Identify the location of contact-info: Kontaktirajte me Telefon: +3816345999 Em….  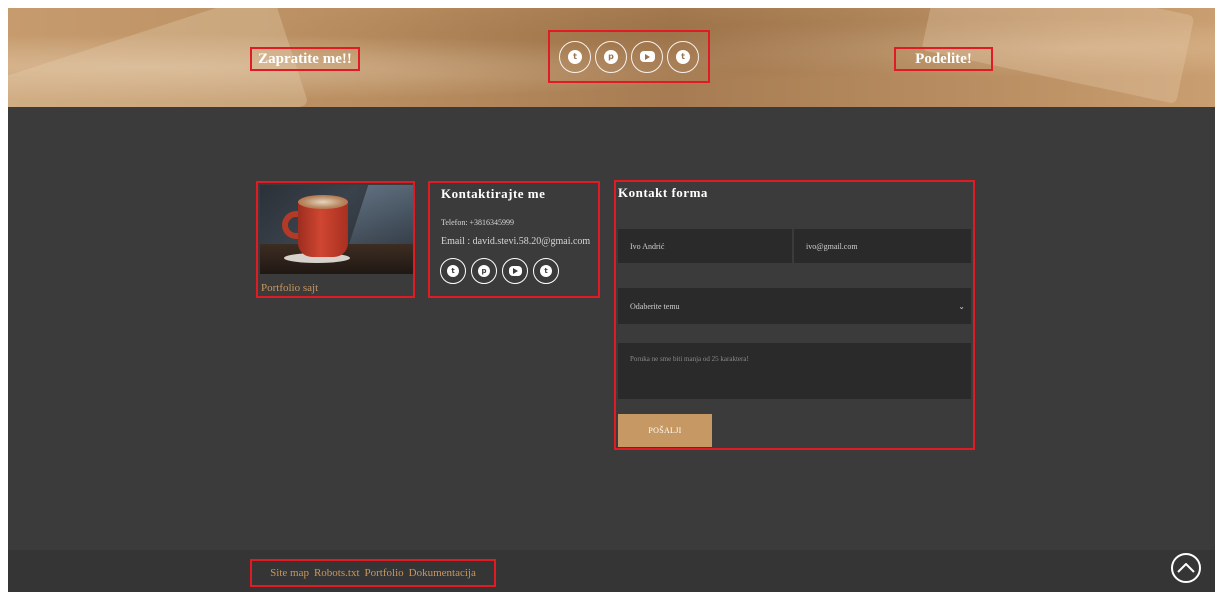
(514, 239).